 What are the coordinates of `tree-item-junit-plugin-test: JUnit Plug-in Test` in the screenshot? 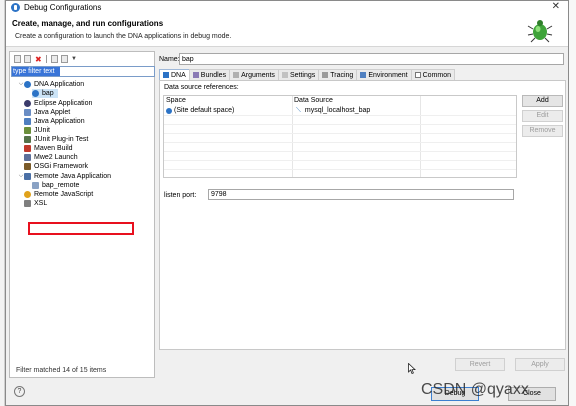 It's located at (56, 139).